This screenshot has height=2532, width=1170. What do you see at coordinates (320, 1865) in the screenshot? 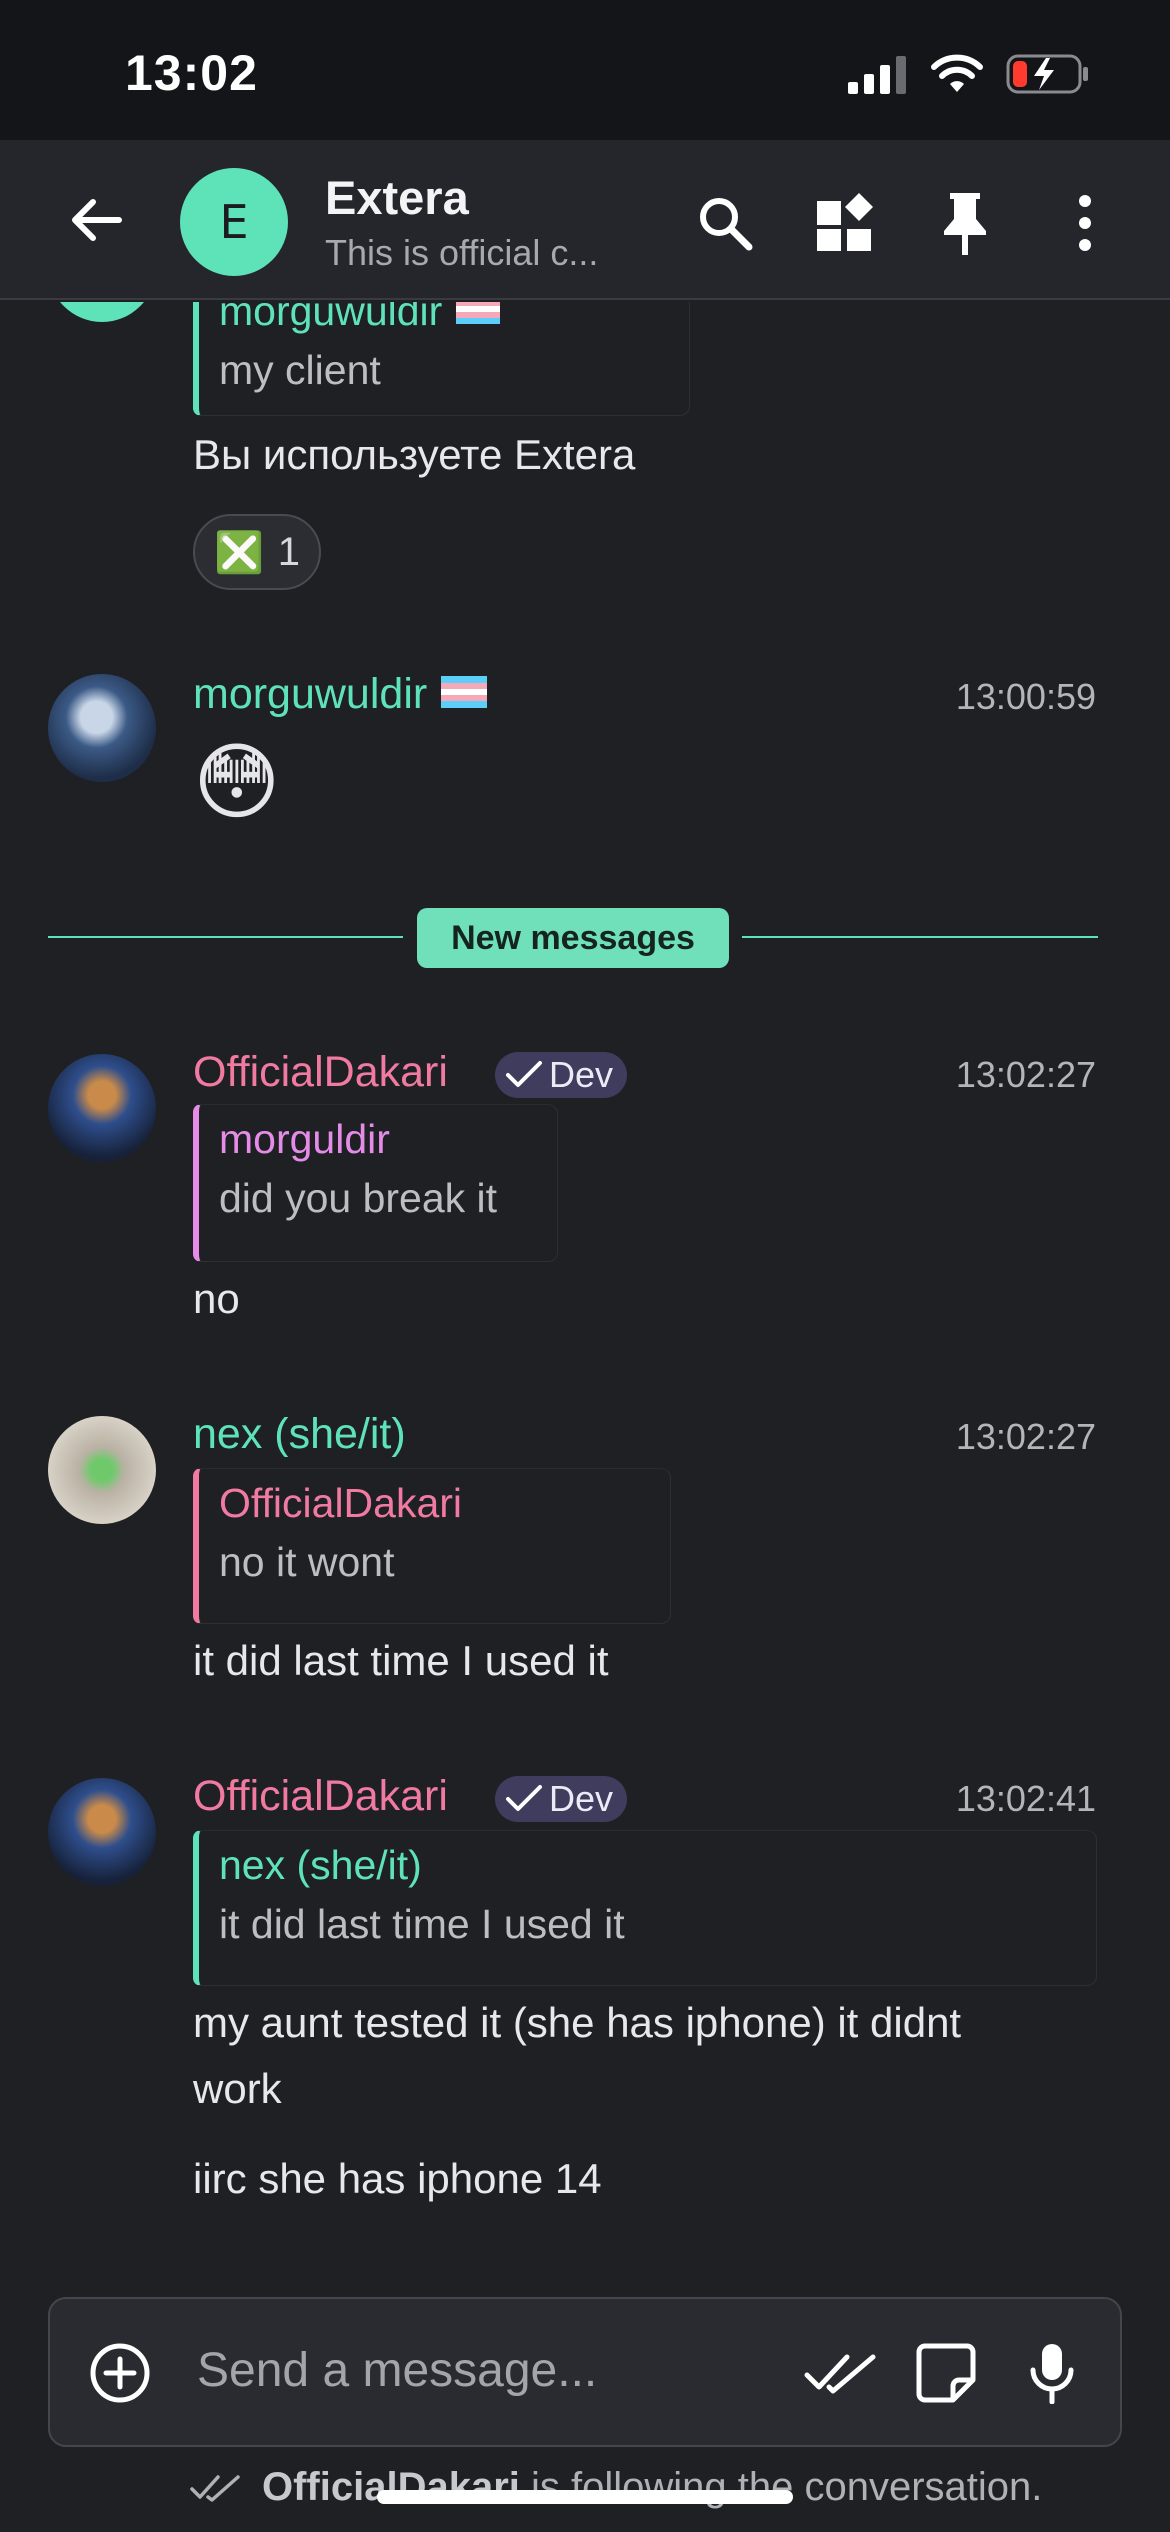
I see `reply-author: nex (she/it)` at bounding box center [320, 1865].